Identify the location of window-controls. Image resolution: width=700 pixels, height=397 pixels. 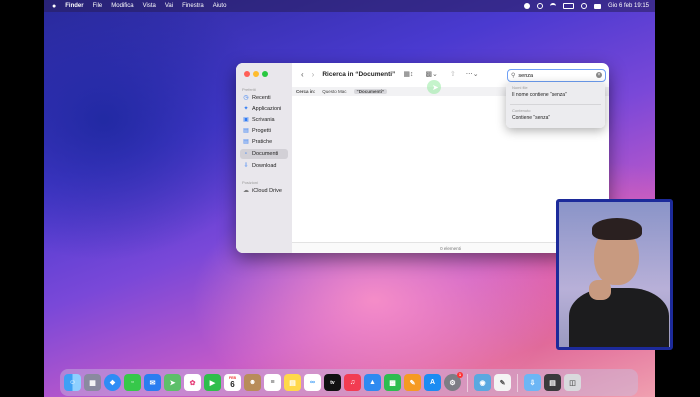
(256, 74).